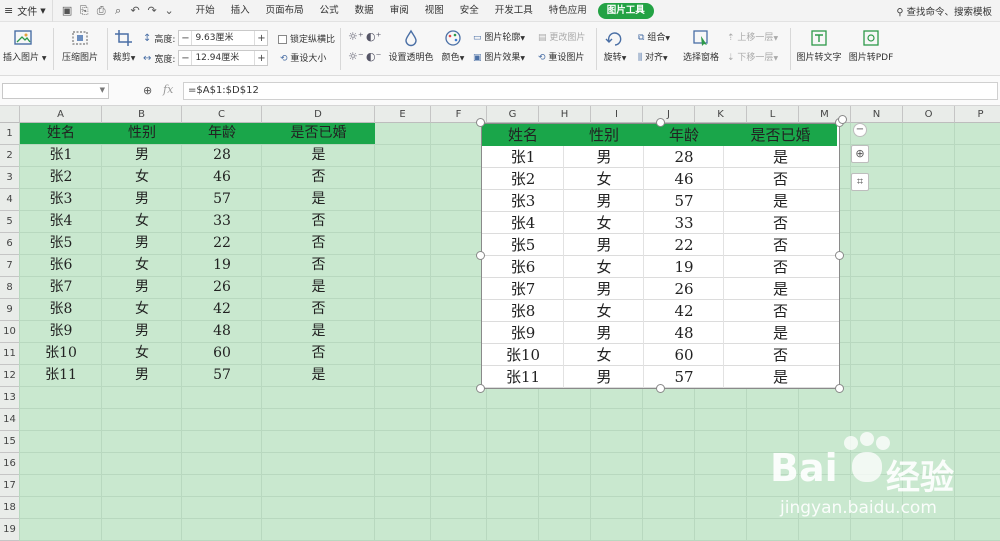  I want to click on row-header: 18, so click(10, 508).